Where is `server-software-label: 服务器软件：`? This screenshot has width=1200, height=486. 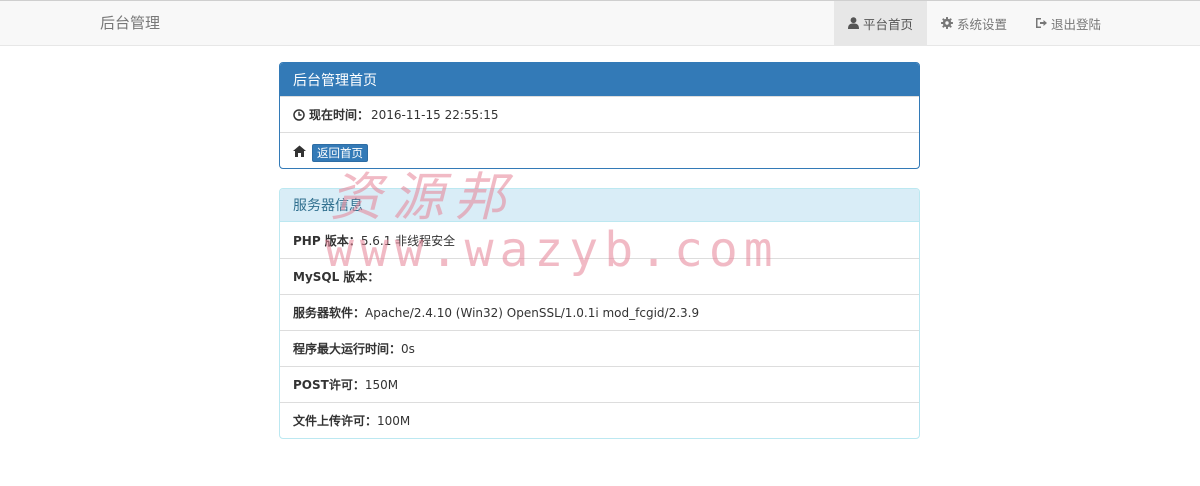 server-software-label: 服务器软件： is located at coordinates (329, 313).